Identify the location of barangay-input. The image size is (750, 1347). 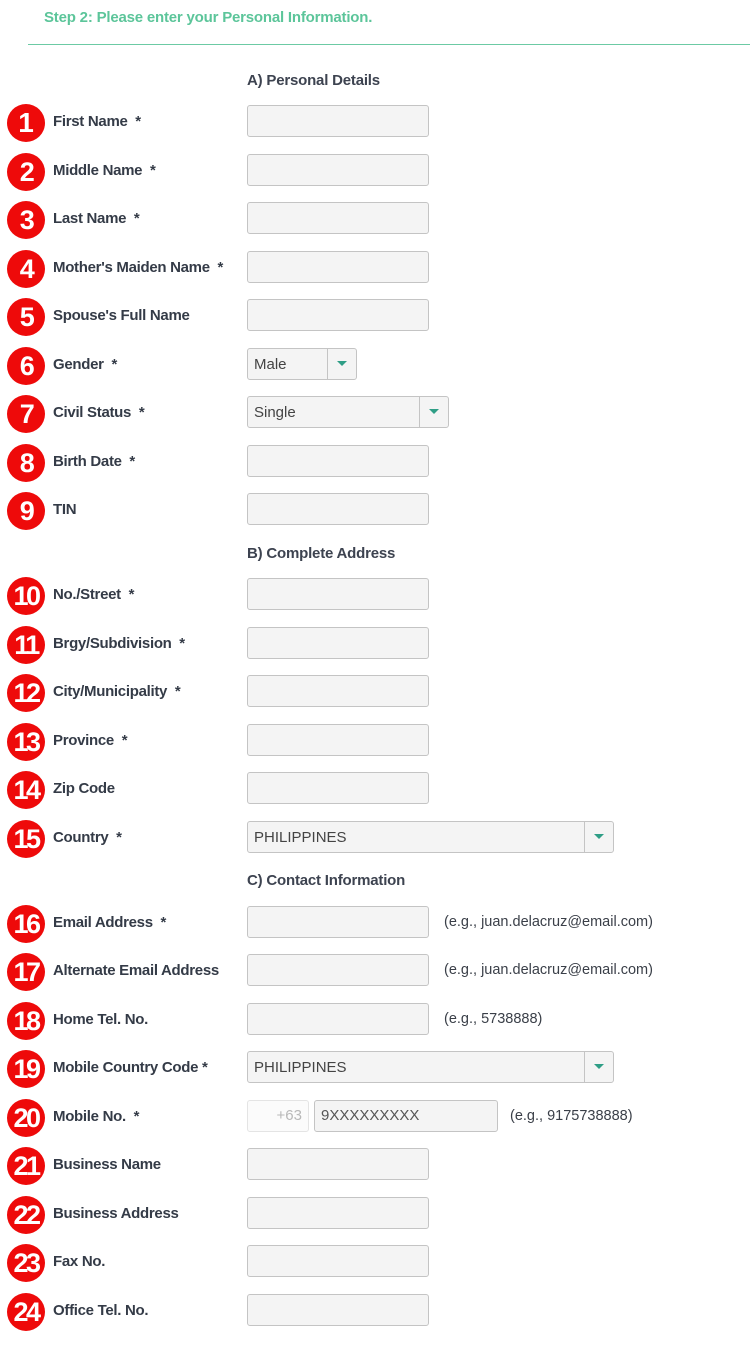
(338, 643).